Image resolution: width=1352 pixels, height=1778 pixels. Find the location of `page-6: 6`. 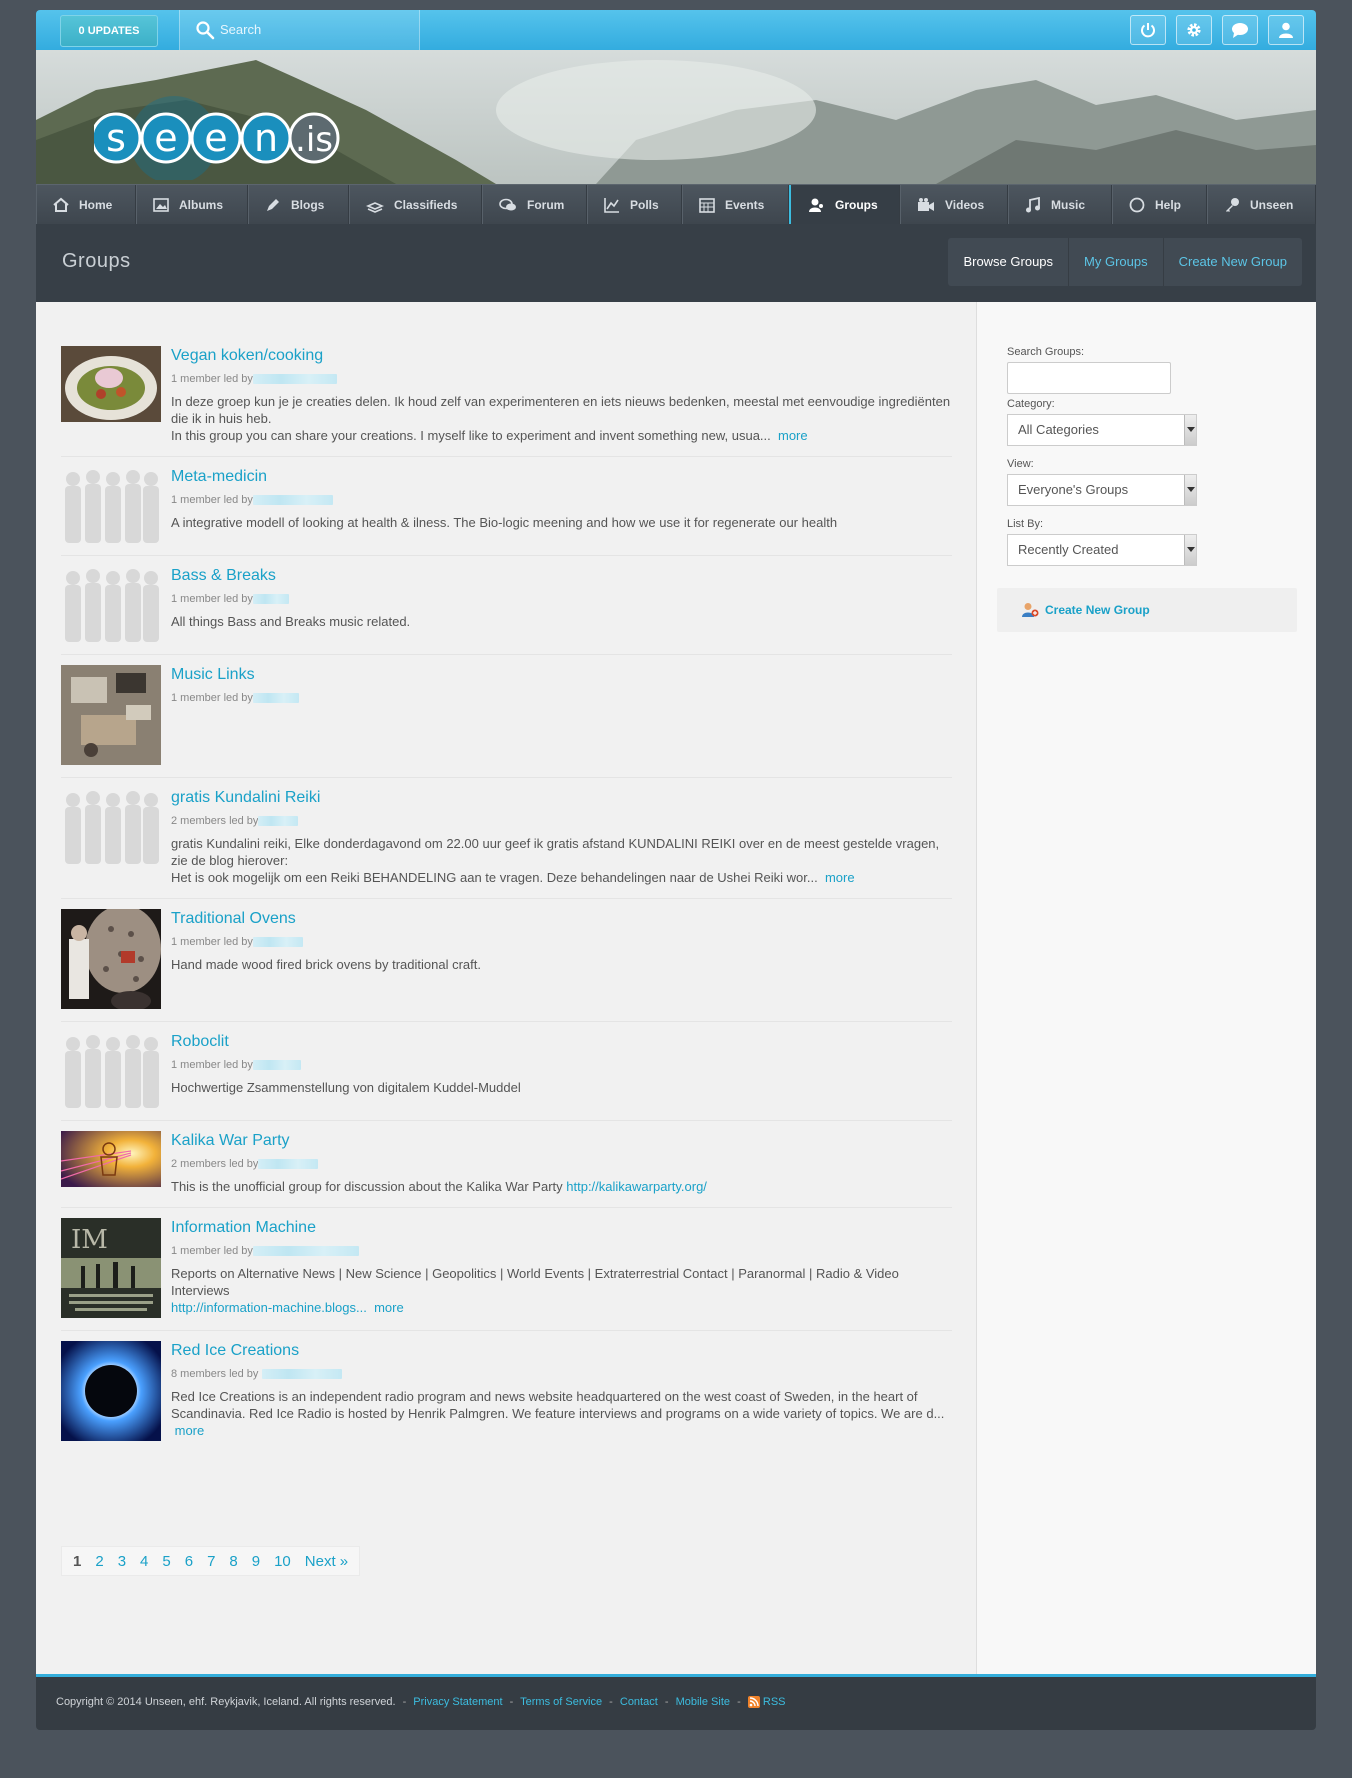

page-6: 6 is located at coordinates (189, 1561).